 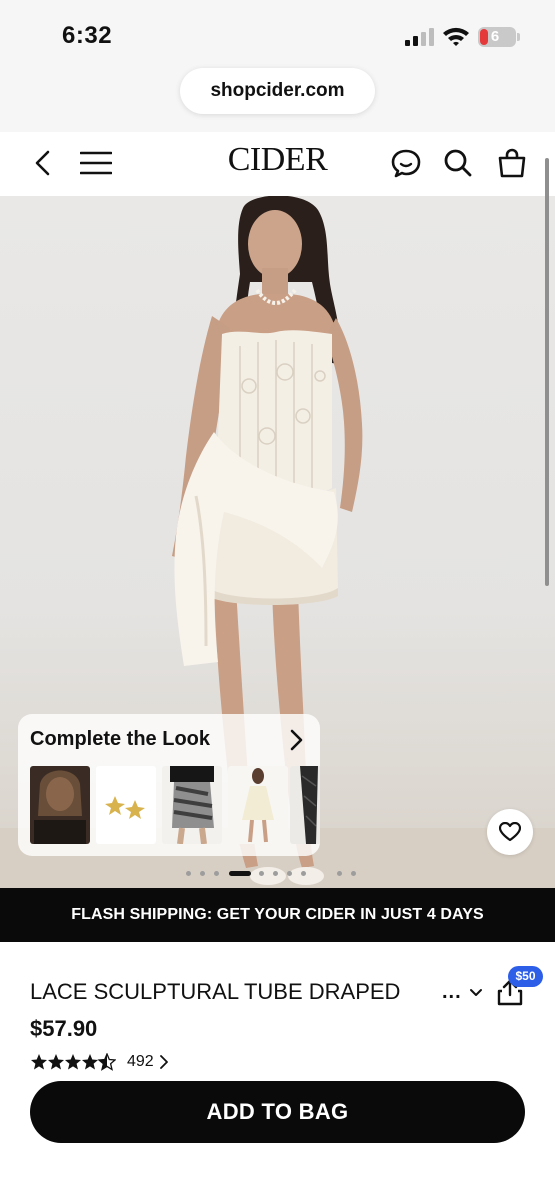 What do you see at coordinates (87, 35) in the screenshot?
I see `status-time: 6:32` at bounding box center [87, 35].